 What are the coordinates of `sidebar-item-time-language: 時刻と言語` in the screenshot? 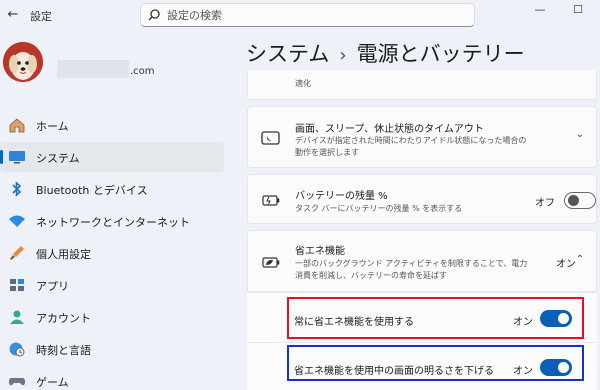 It's located at (112, 349).